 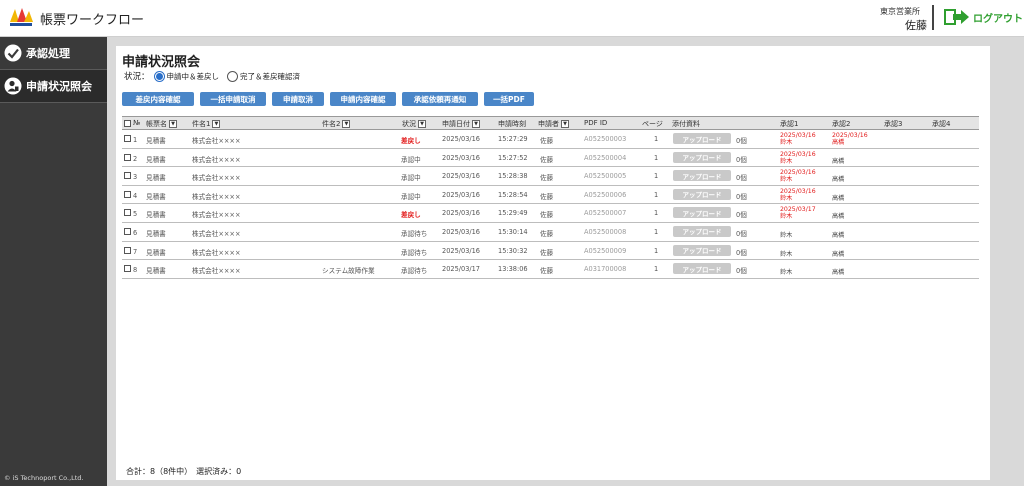 I want to click on user-doc-icon, so click(x=13, y=86).